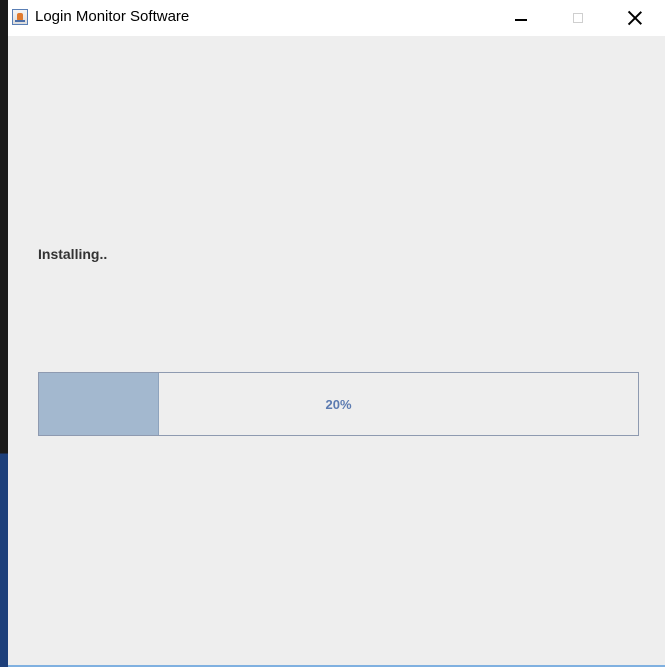 The height and width of the screenshot is (667, 665). I want to click on minimize-icon, so click(521, 20).